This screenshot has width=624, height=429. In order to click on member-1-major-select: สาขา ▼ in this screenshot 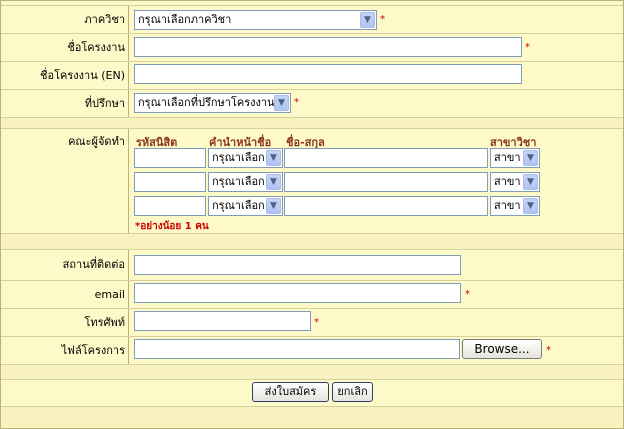, I will do `click(515, 158)`.